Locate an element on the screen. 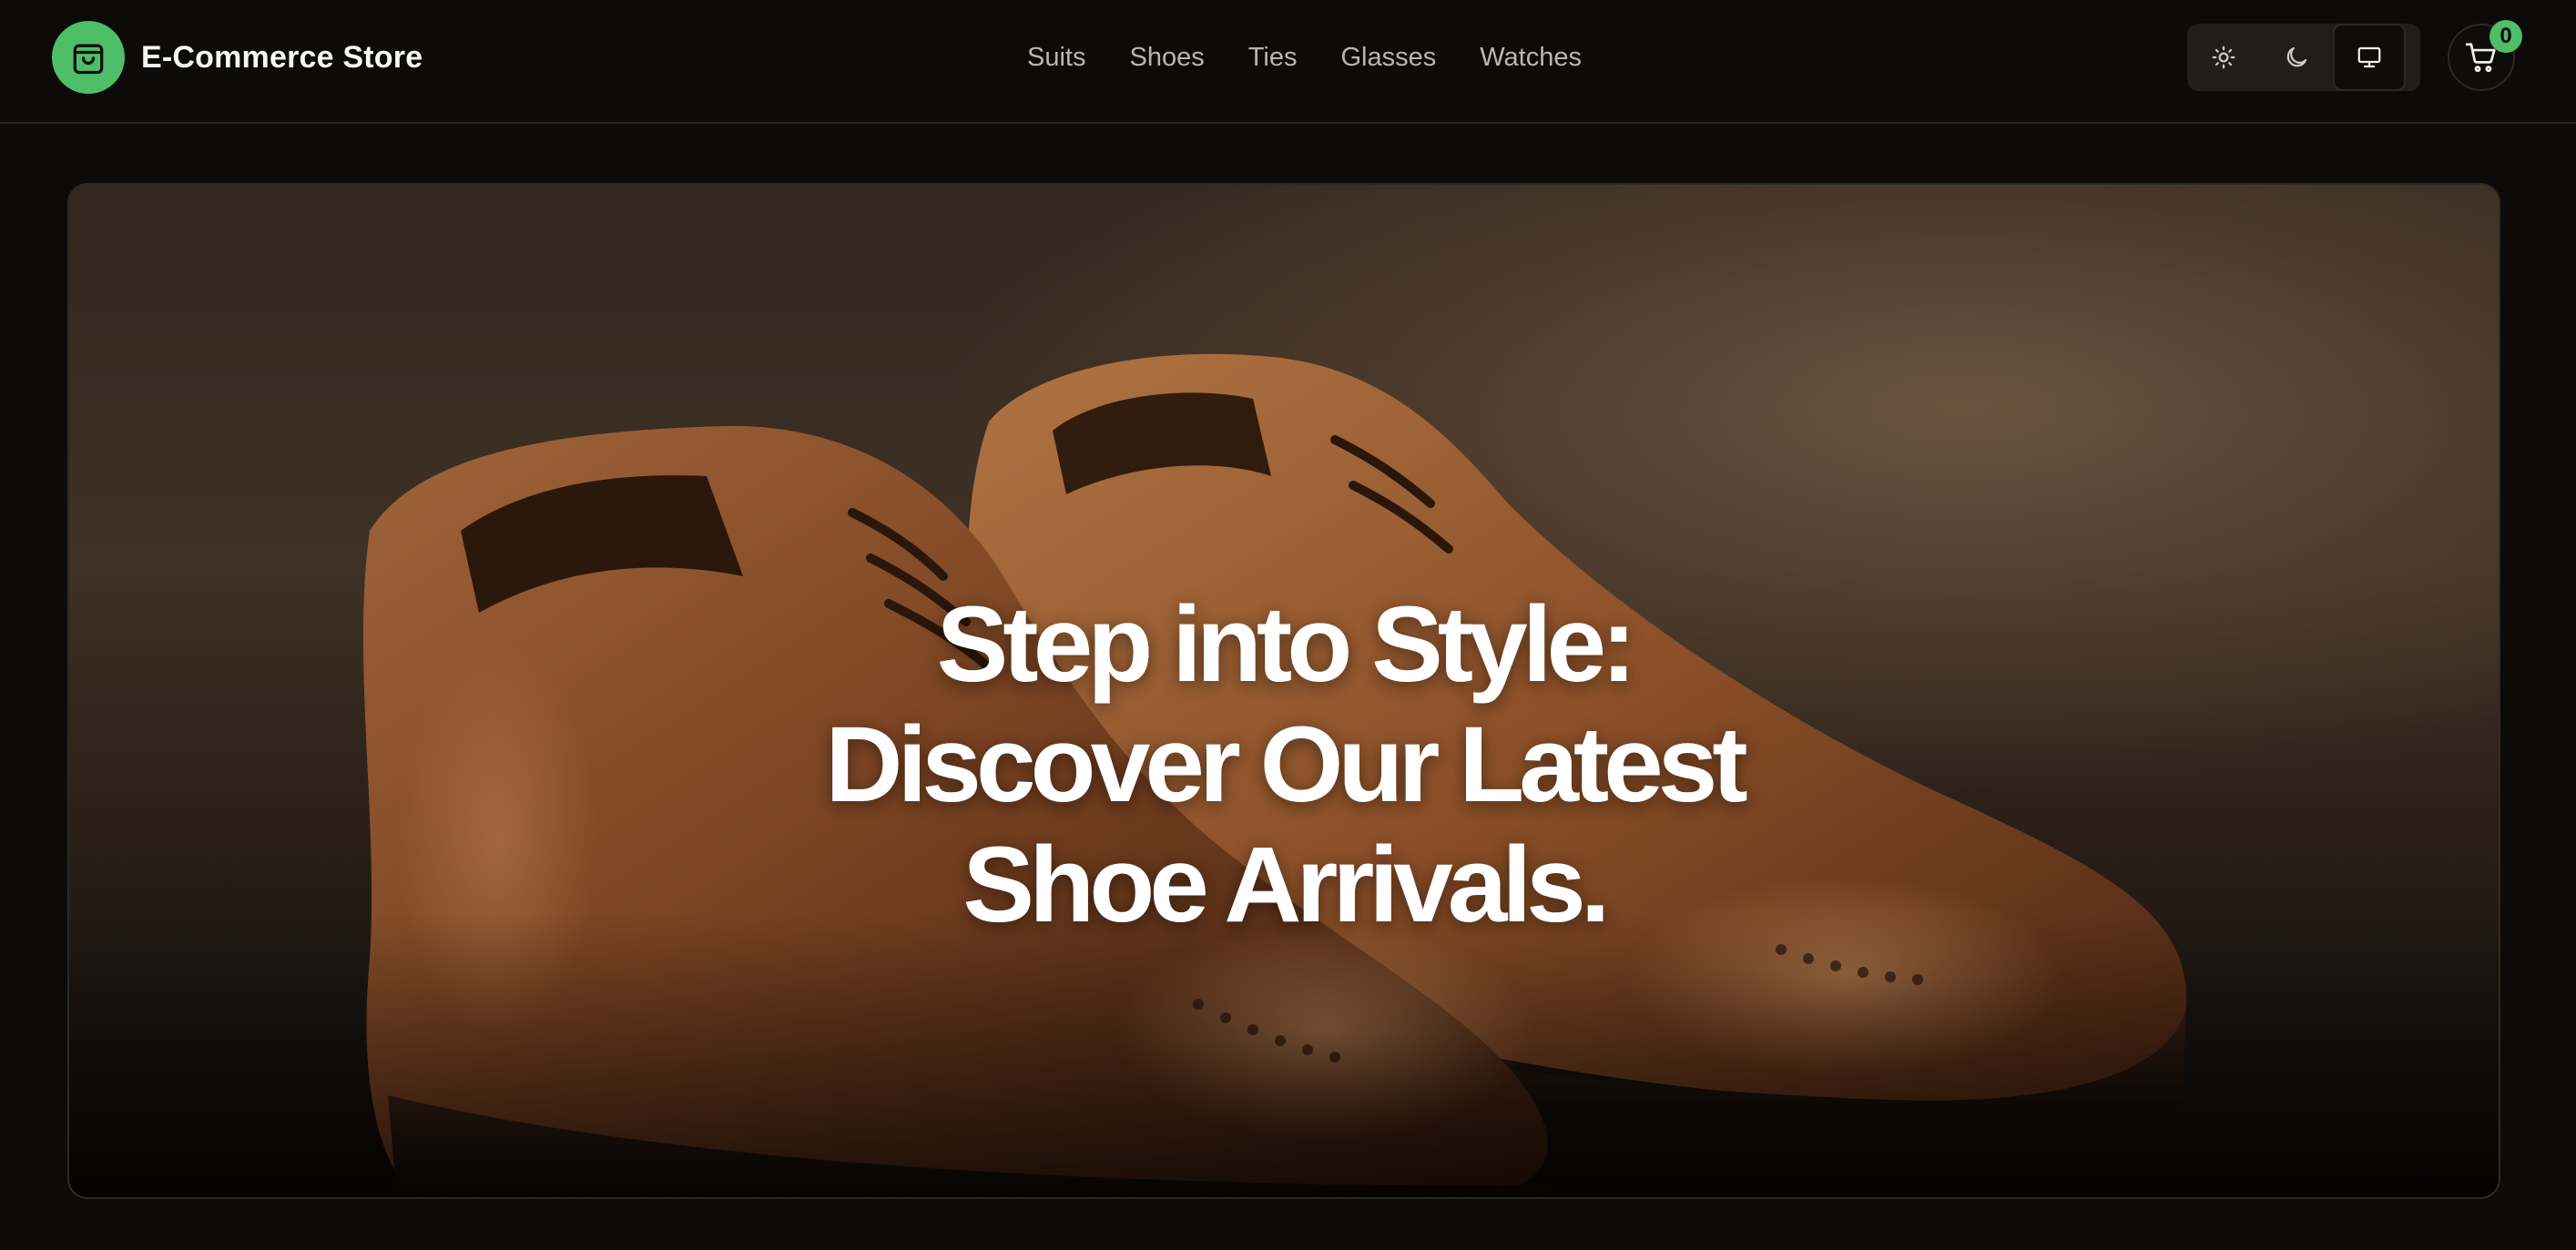 This screenshot has width=2576, height=1250. cart-button: 0 is located at coordinates (2485, 56).